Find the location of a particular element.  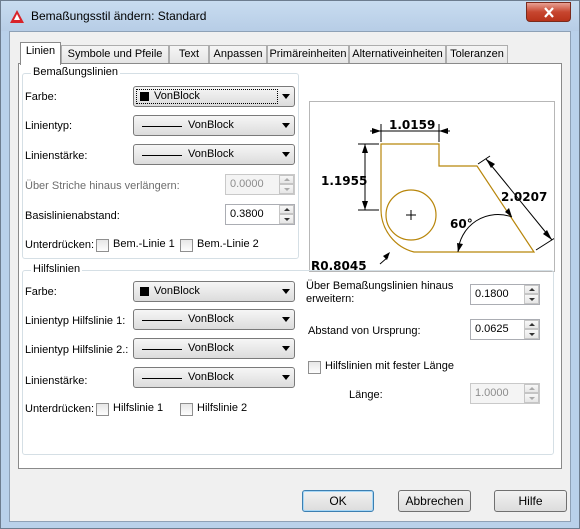

ok-button: OK is located at coordinates (338, 501).